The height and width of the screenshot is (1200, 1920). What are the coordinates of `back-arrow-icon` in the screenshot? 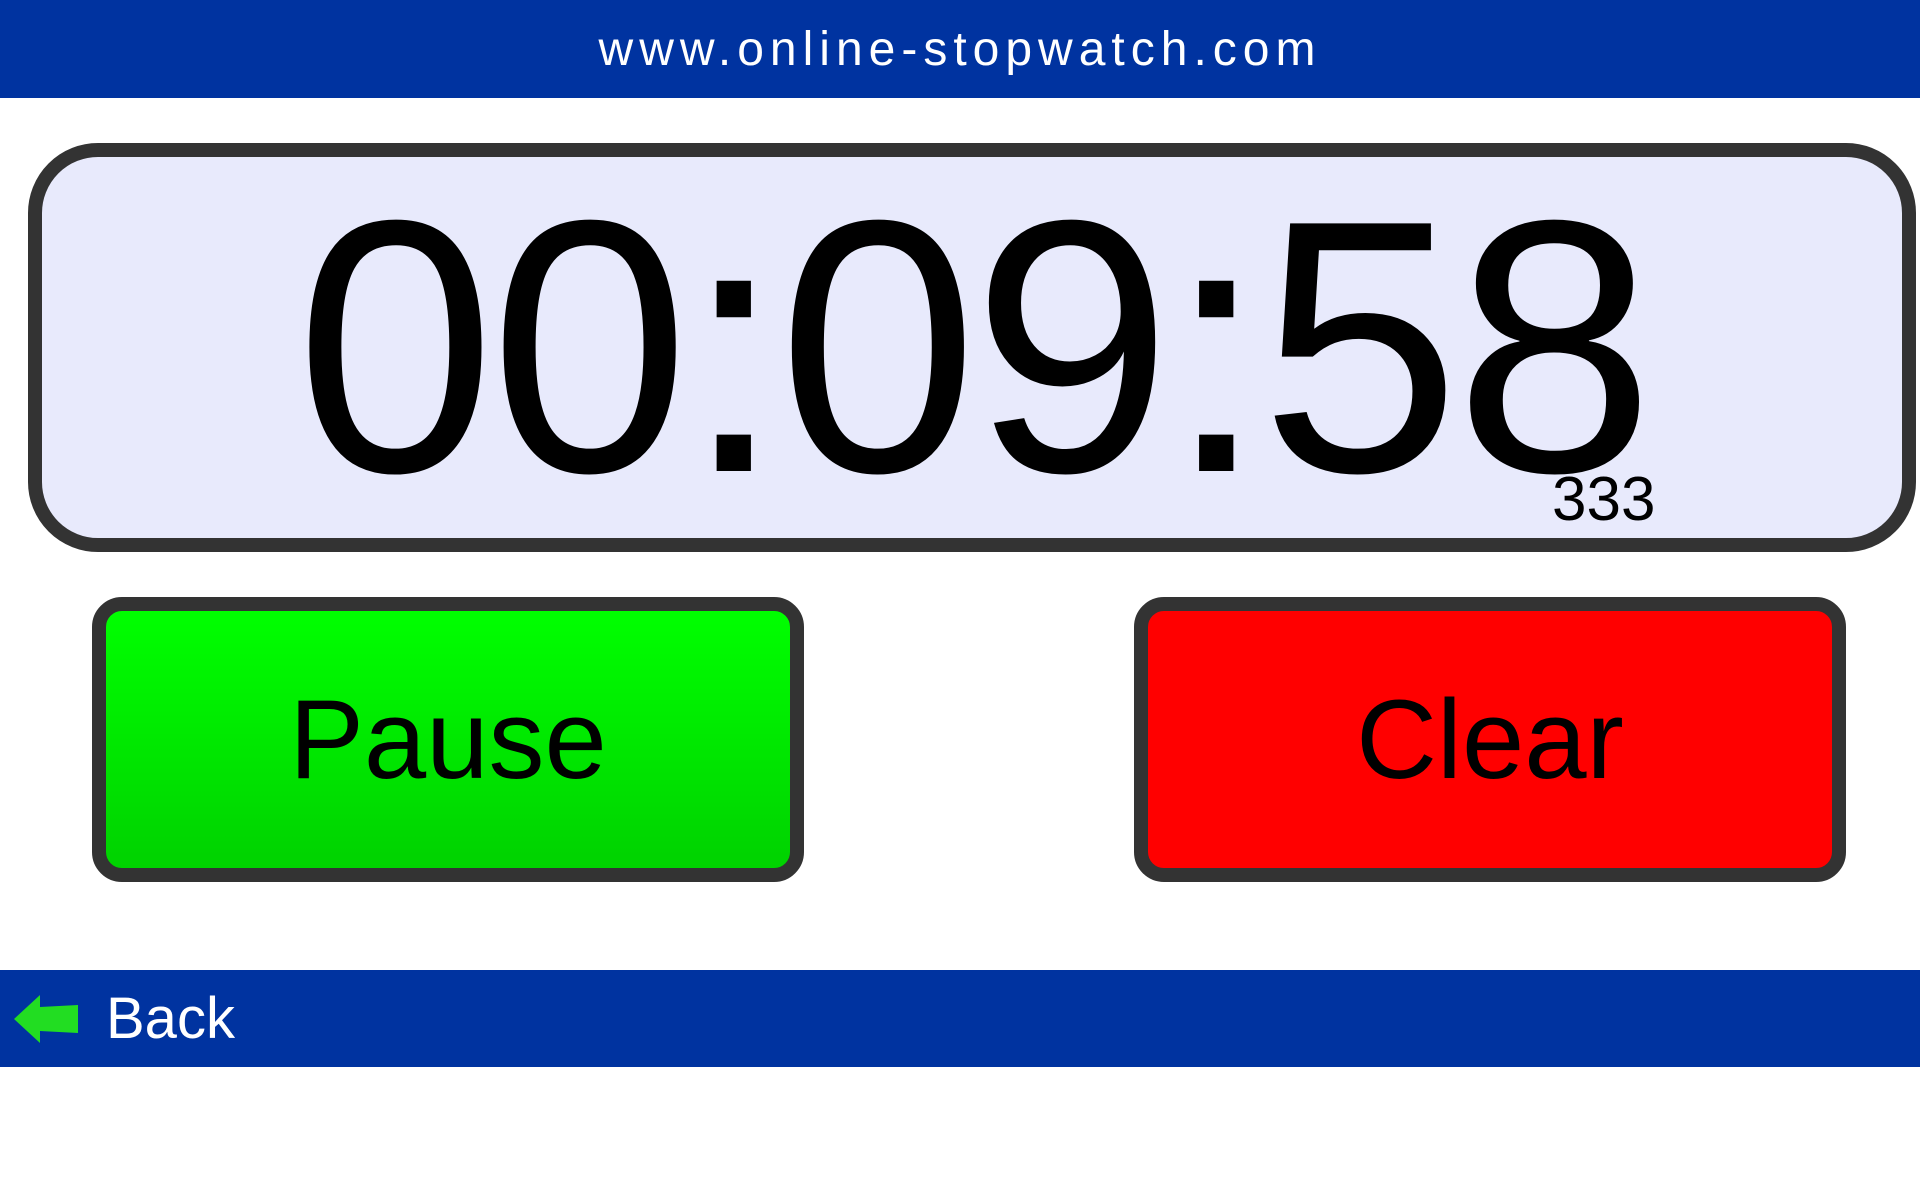 It's located at (47, 1019).